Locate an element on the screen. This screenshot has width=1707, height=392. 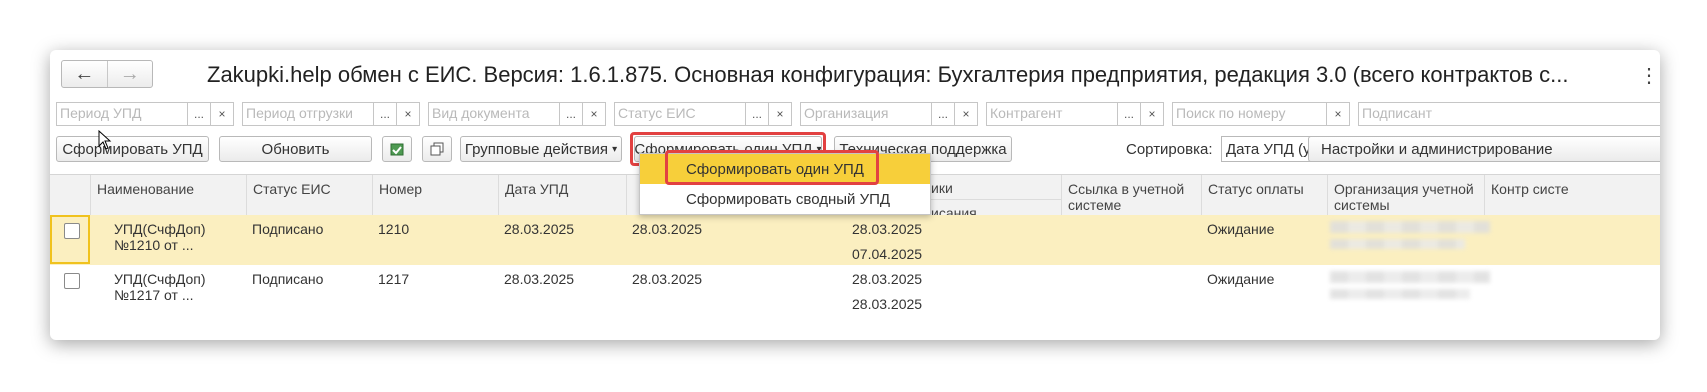
edit-spreadsheet-button is located at coordinates (397, 149).